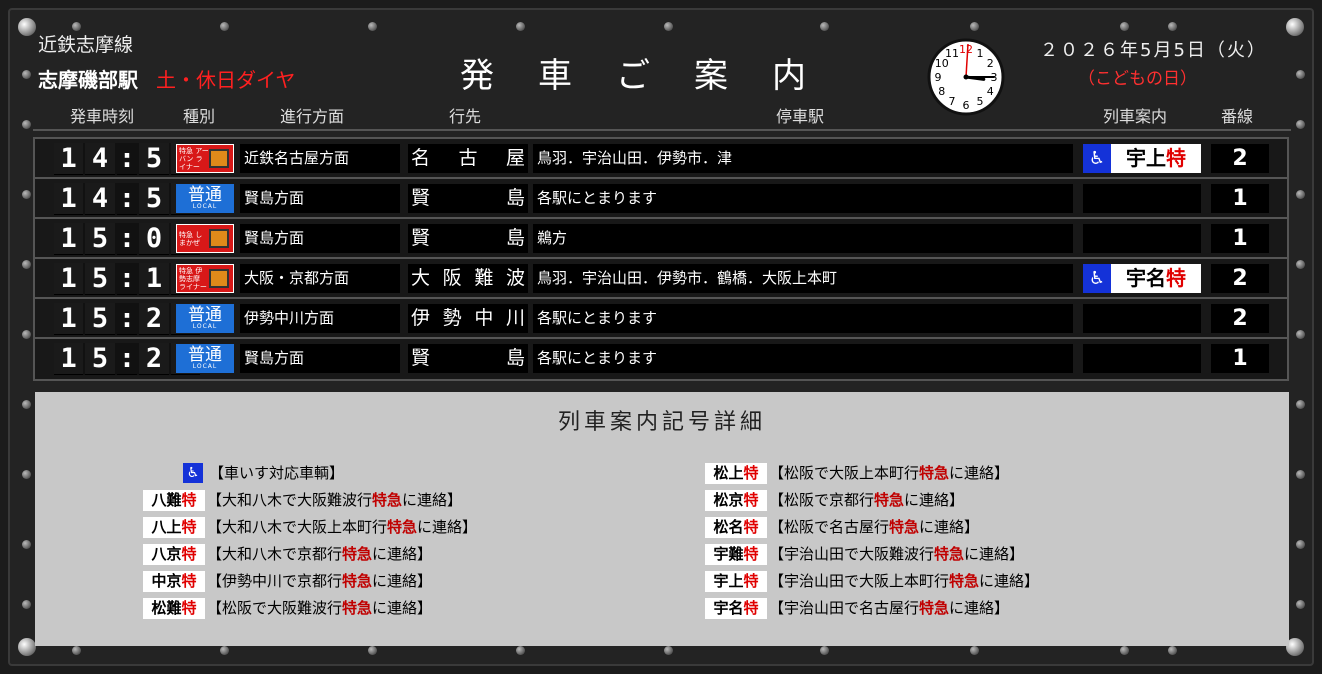 The height and width of the screenshot is (674, 1322). Describe the element at coordinates (452, 278) in the screenshot. I see `destination-char: 阪` at that location.